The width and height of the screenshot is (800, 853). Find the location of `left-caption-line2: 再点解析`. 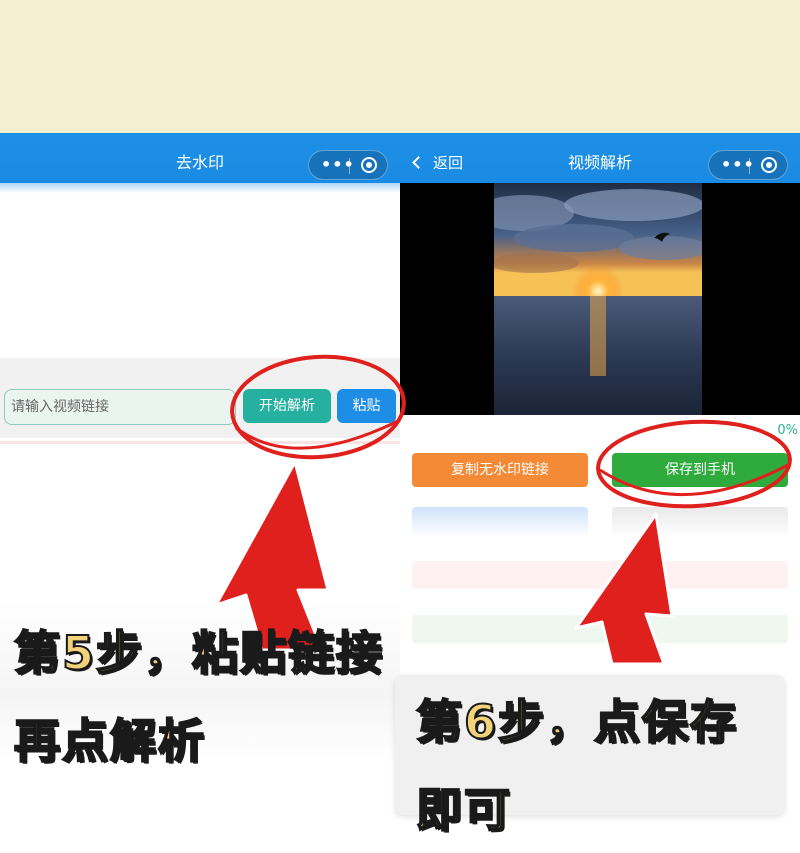

left-caption-line2: 再点解析 is located at coordinates (109, 741).